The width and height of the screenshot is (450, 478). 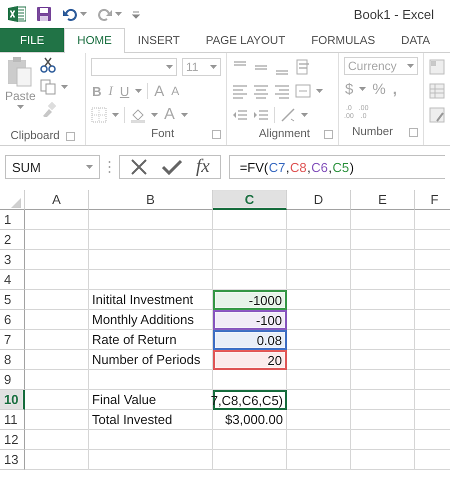 I want to click on column-header: B, so click(x=151, y=200).